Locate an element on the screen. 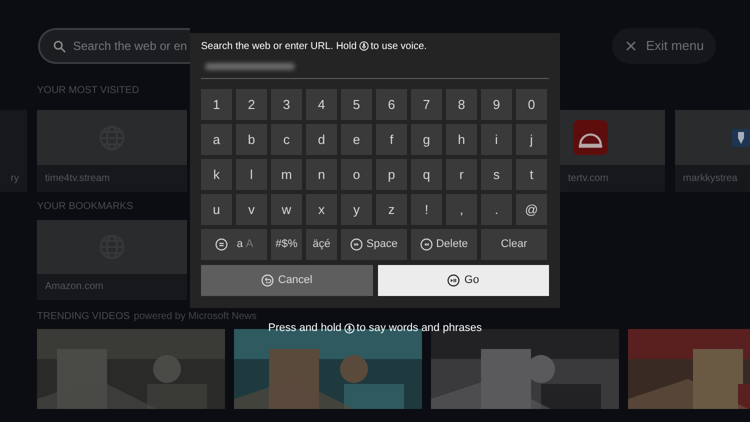 The height and width of the screenshot is (422, 750). exit-menu-button: Exit menu is located at coordinates (664, 46).